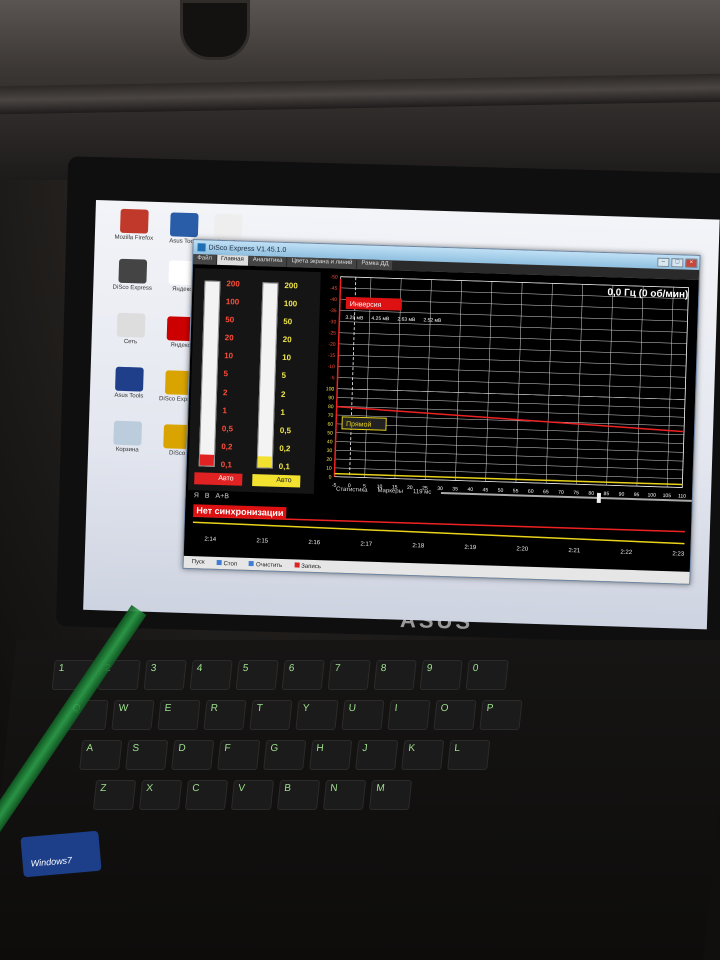 The image size is (720, 960). I want to click on timeline-tick: 2:14, so click(210, 539).